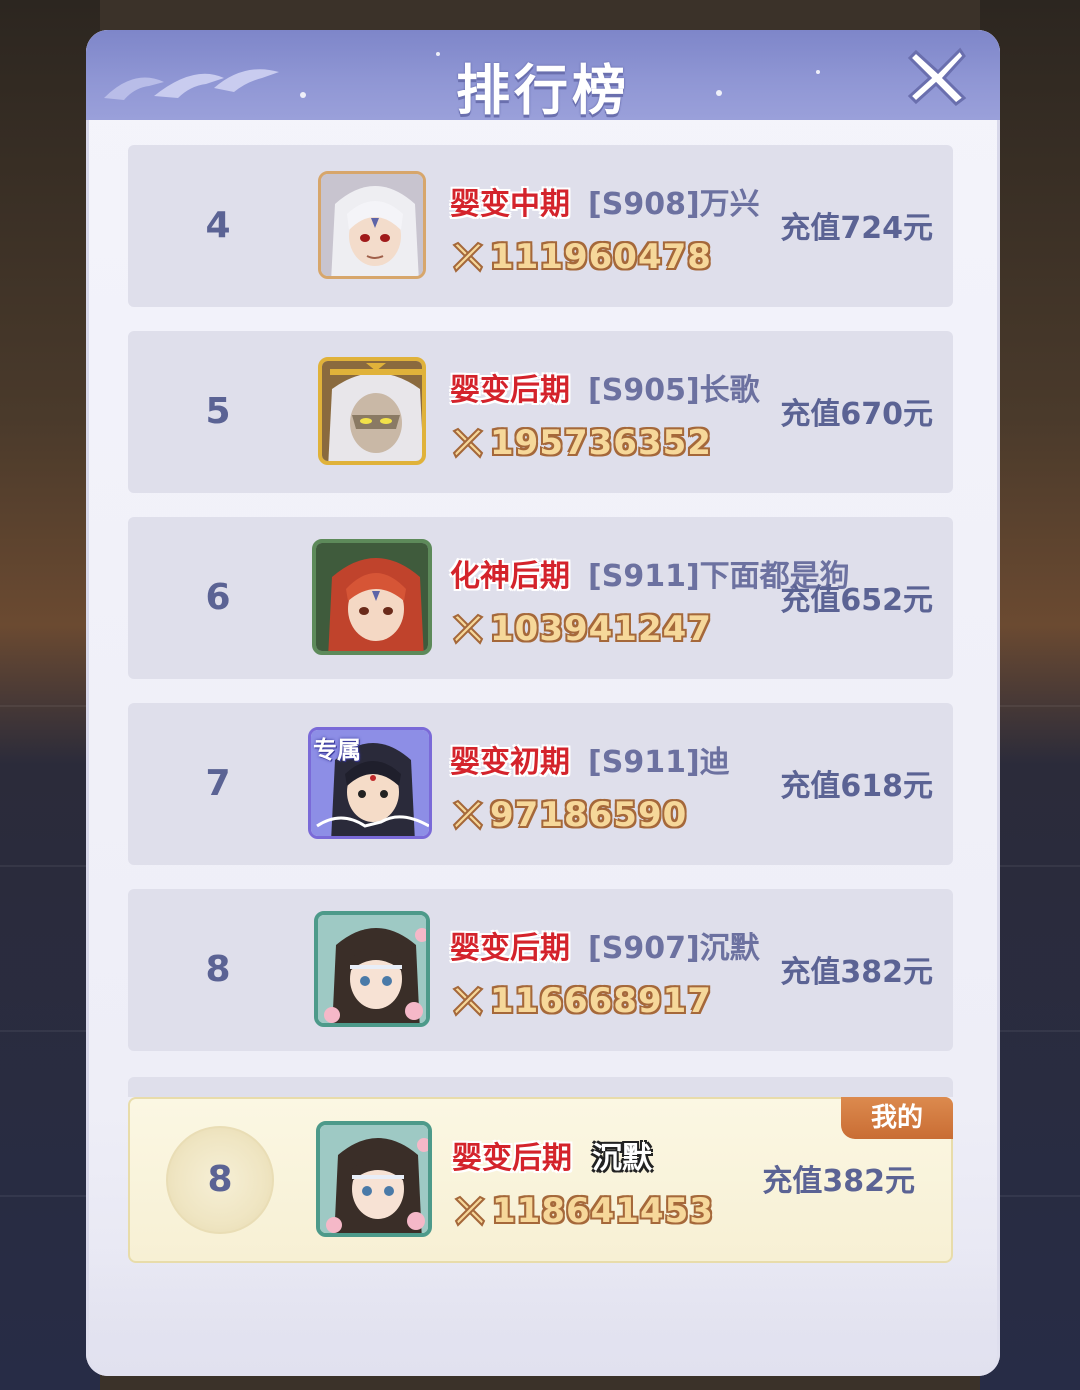 The image size is (1080, 1390). What do you see at coordinates (601, 629) in the screenshot?
I see `combat-power-value: 103941247` at bounding box center [601, 629].